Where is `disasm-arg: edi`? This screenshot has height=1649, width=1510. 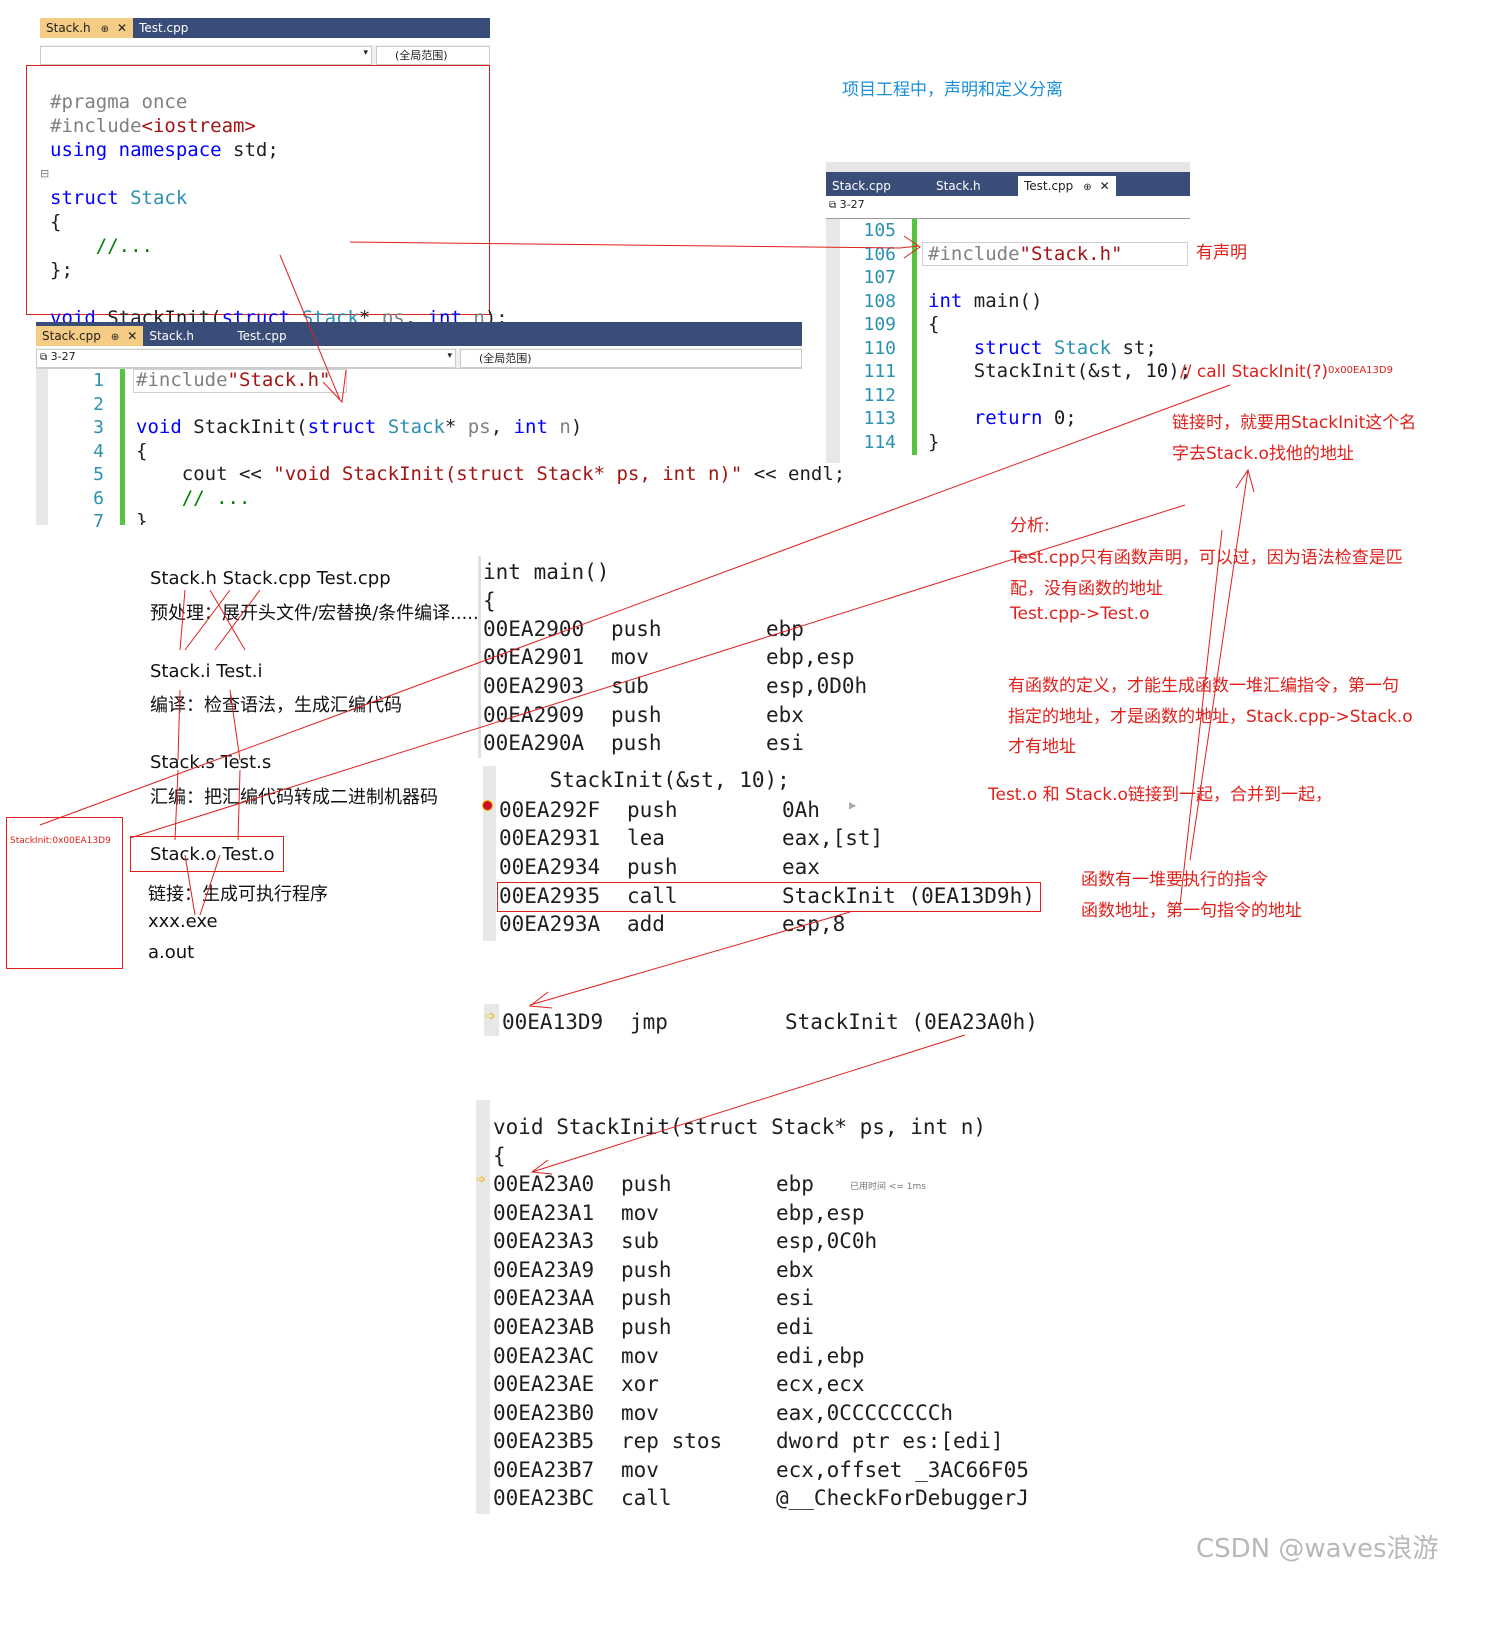 disasm-arg: edi is located at coordinates (795, 1327).